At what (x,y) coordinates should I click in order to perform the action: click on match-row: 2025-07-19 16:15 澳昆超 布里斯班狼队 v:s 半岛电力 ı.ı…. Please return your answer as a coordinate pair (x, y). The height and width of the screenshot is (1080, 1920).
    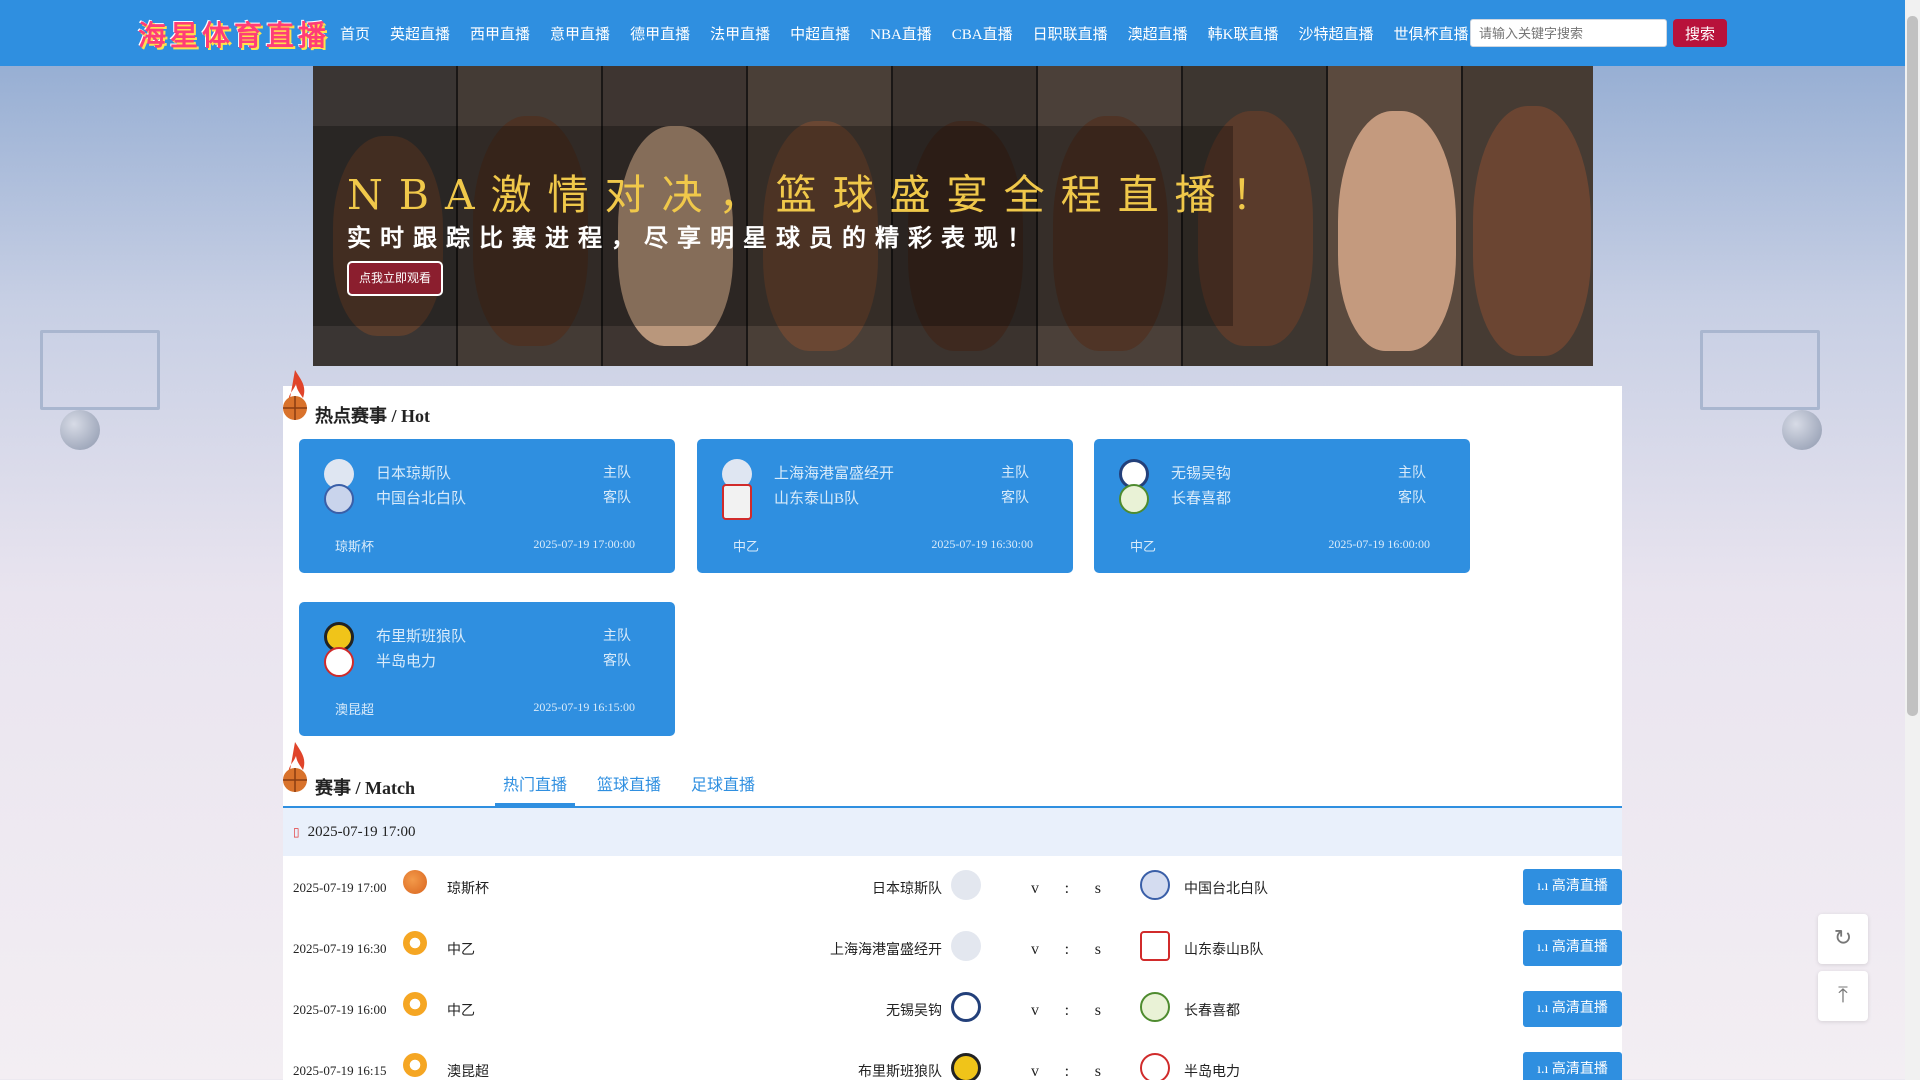
    Looking at the image, I should click on (952, 1059).